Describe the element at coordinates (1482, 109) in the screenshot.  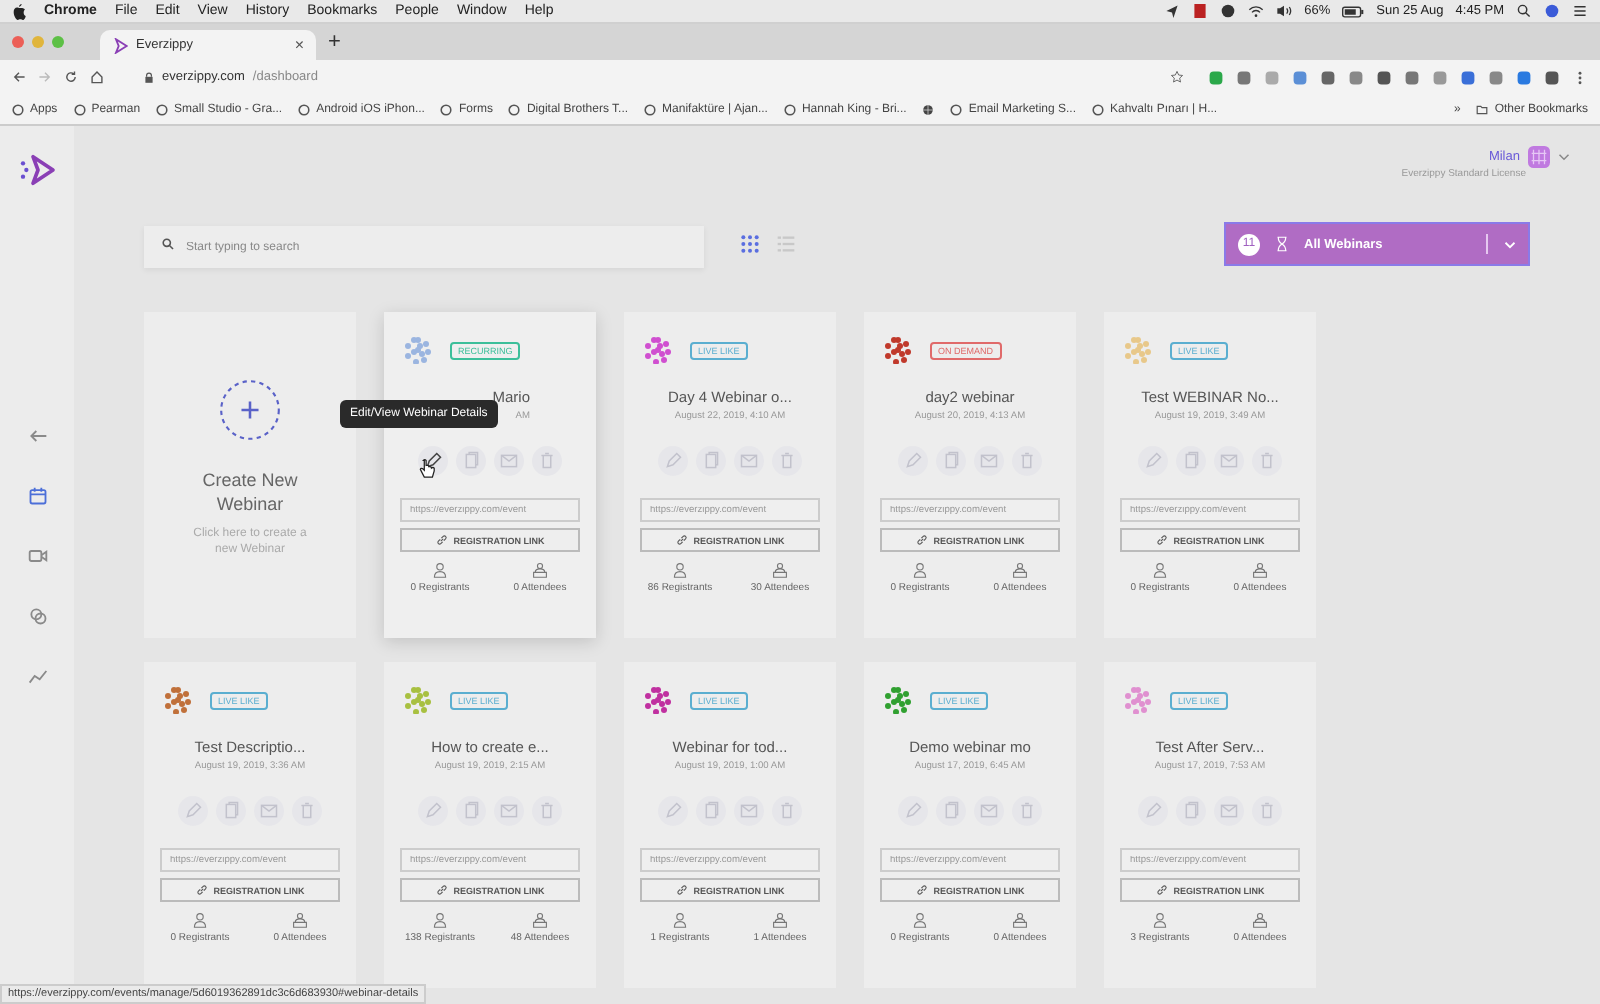
I see `folder-icon` at that location.